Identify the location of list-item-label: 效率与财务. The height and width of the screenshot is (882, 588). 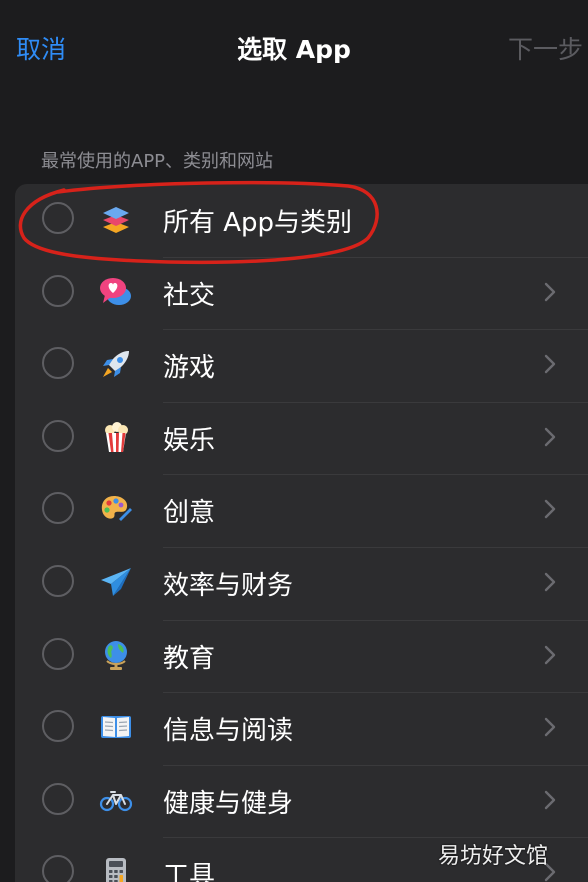
(228, 585).